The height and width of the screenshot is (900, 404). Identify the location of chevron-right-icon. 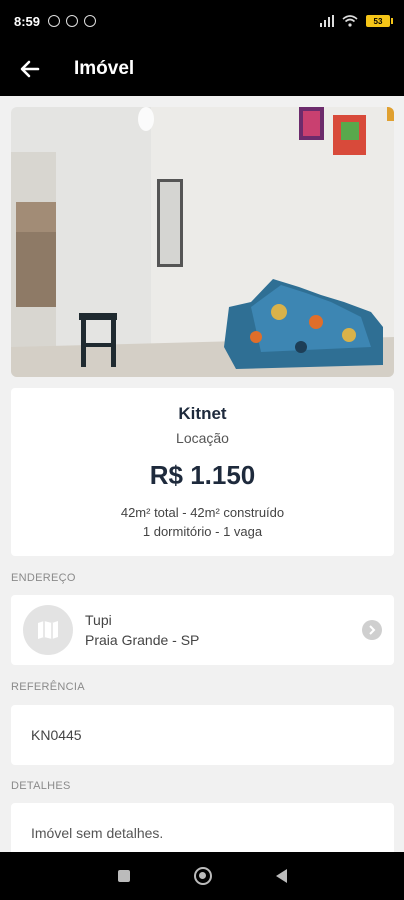
(372, 630).